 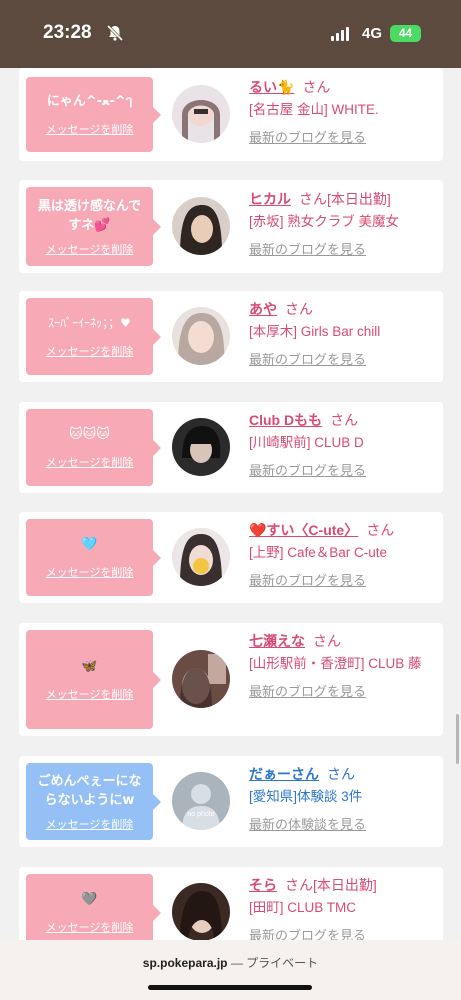 What do you see at coordinates (271, 87) in the screenshot?
I see `user-name-link: るい🐈` at bounding box center [271, 87].